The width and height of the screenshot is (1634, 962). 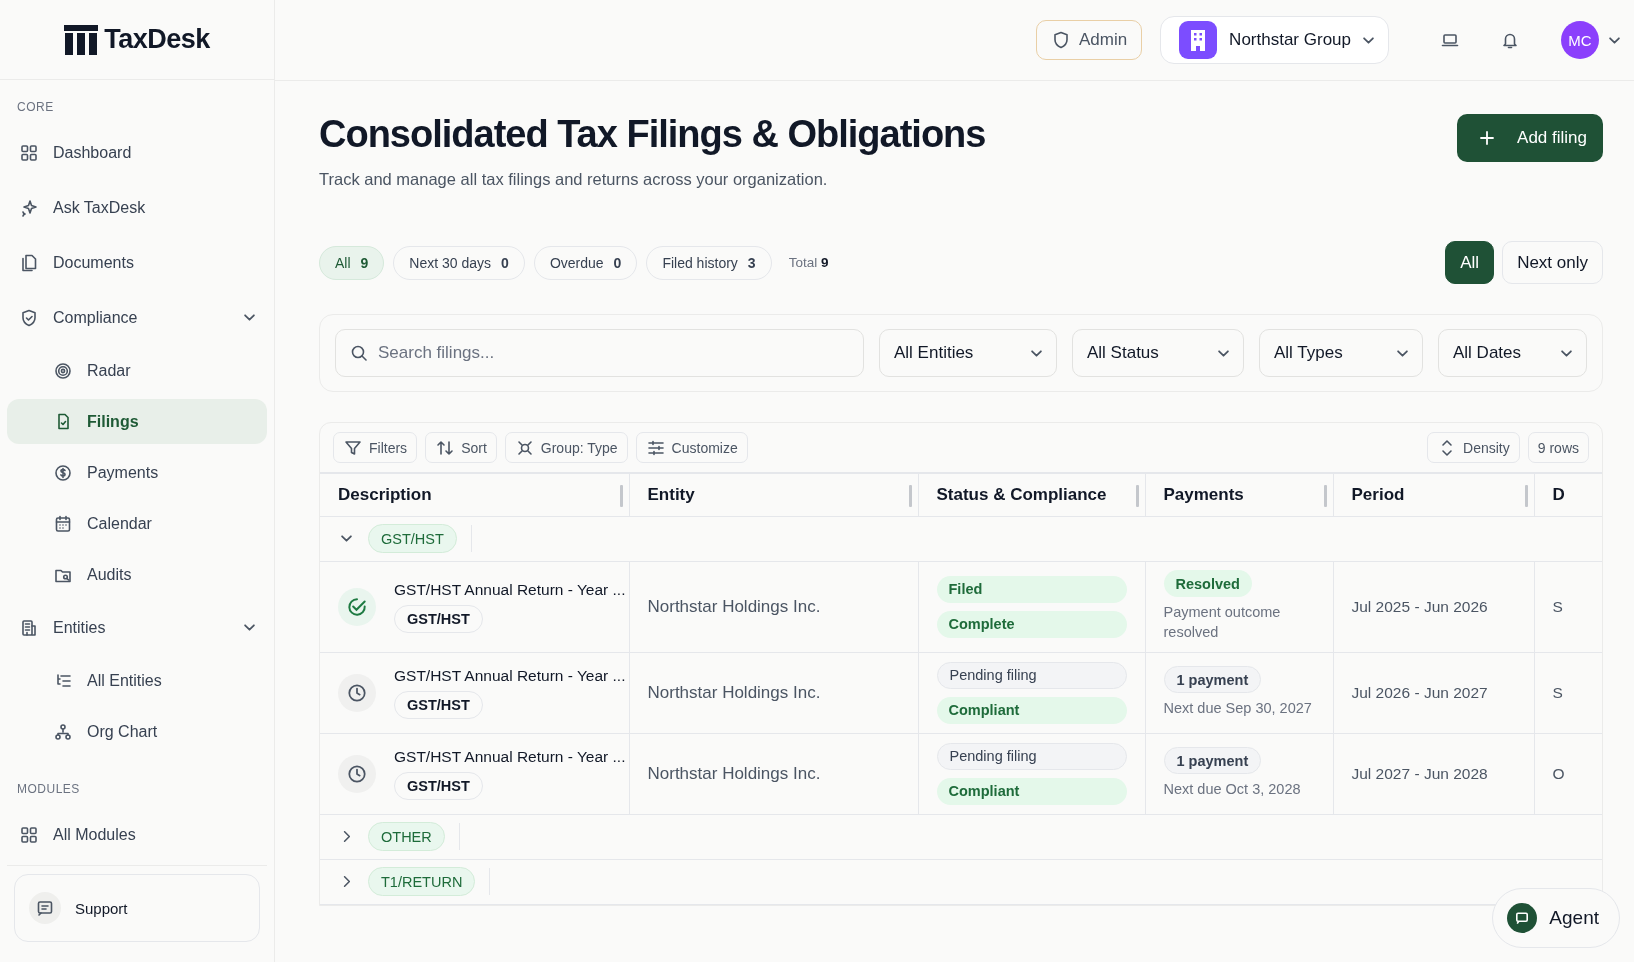 I want to click on section-label: CORE, so click(x=35, y=107).